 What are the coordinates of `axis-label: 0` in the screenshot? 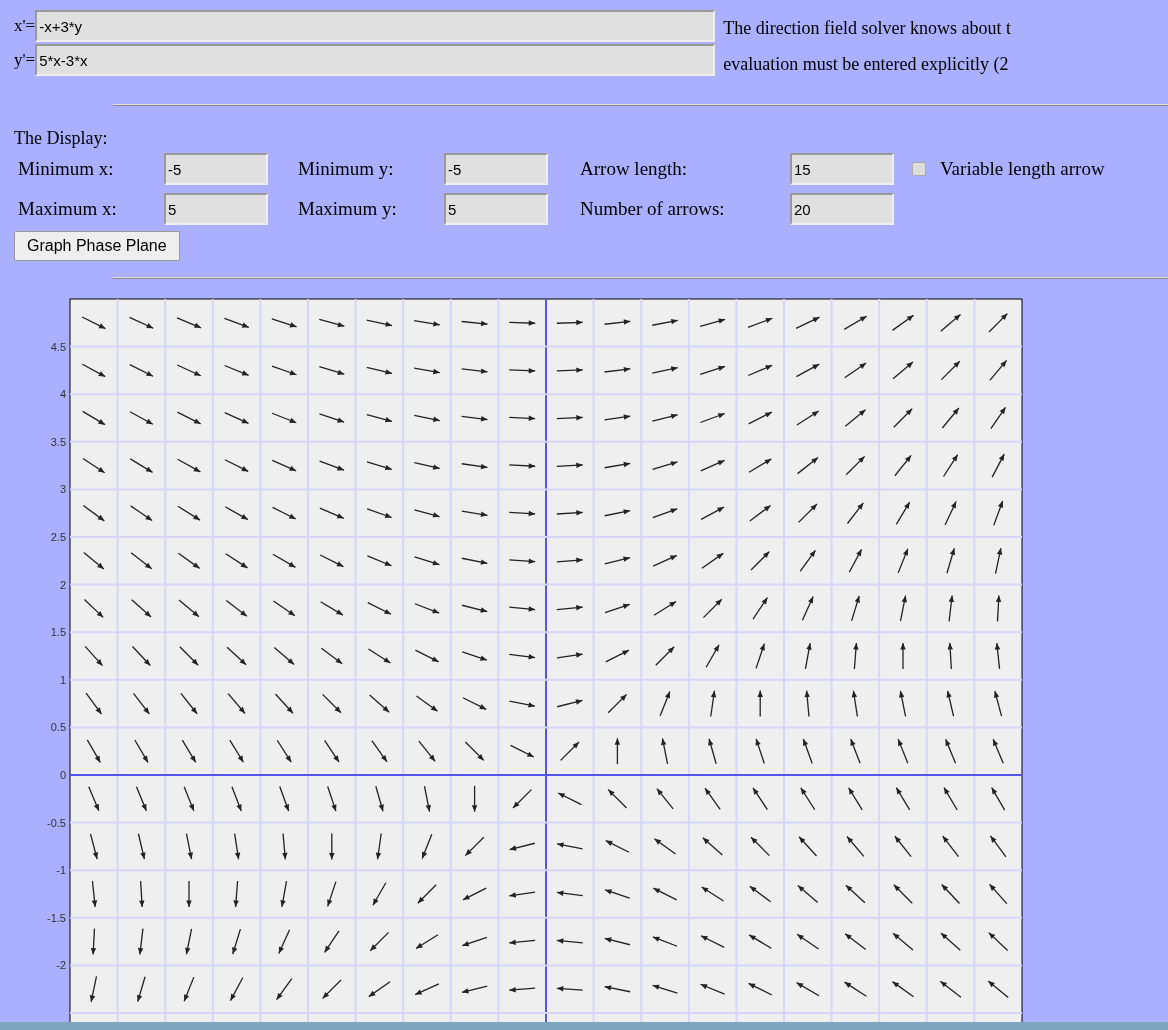 It's located at (62, 775).